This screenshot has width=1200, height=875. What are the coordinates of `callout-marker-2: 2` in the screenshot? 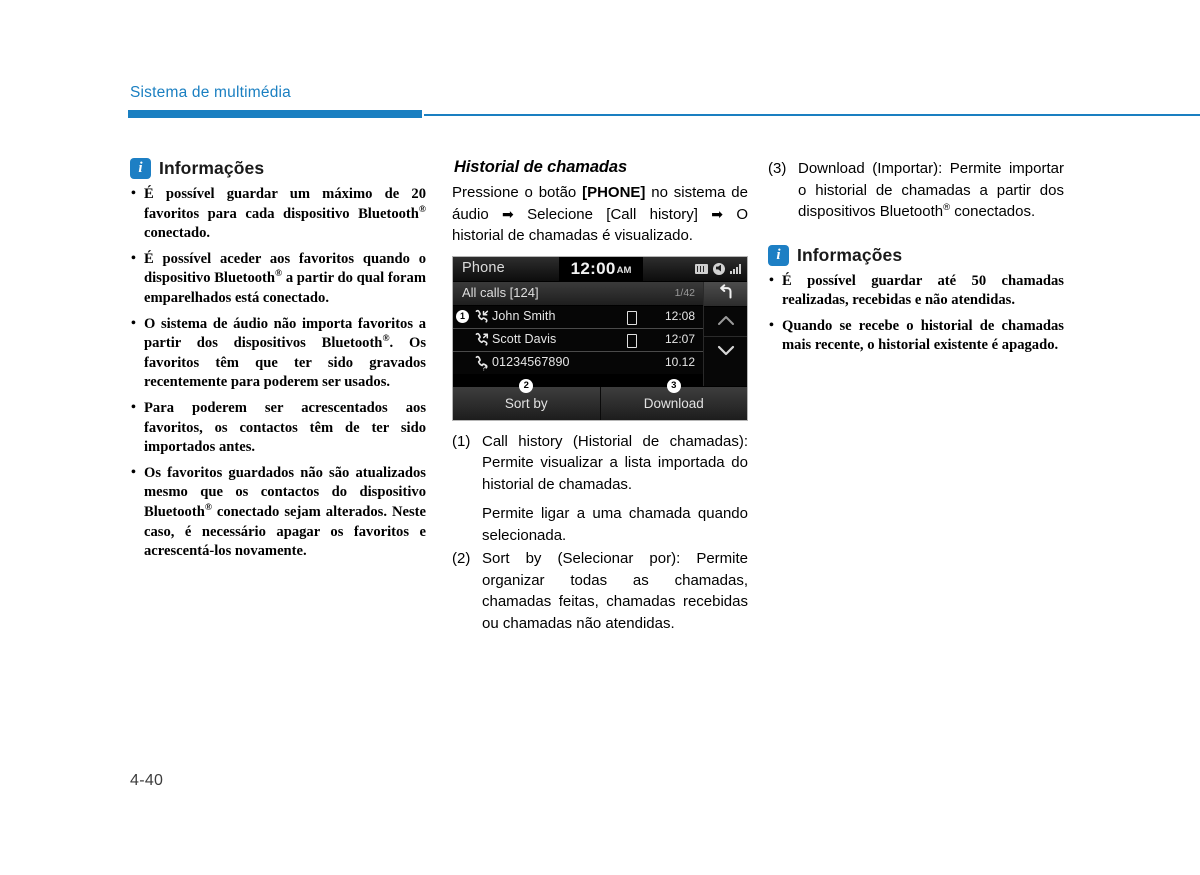 It's located at (526, 385).